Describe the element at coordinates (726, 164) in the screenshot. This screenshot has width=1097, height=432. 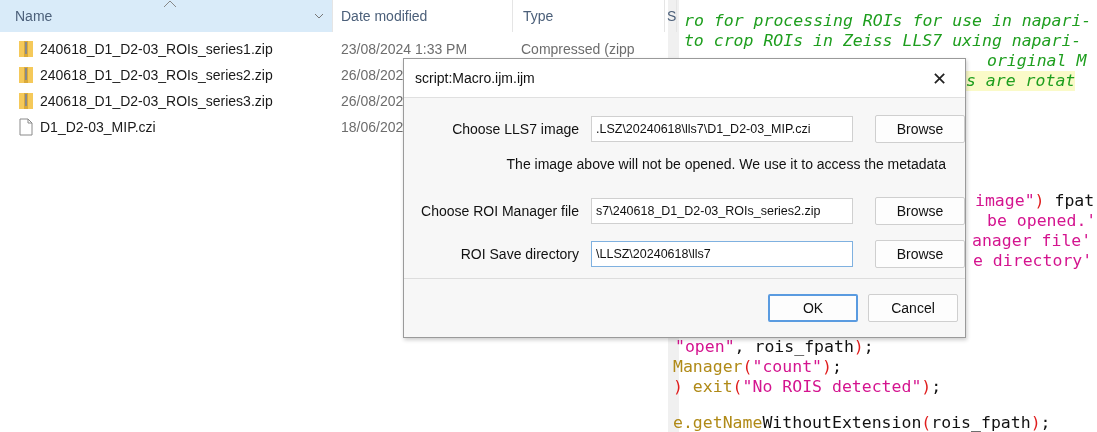
I see `info-message: The image above will not be opened. We use it to access the metadata` at that location.